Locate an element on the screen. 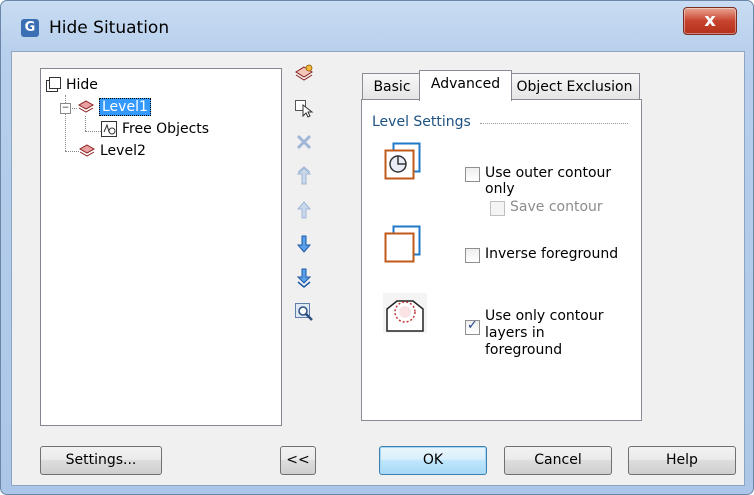 The height and width of the screenshot is (495, 754). zoom-icon is located at coordinates (304, 314).